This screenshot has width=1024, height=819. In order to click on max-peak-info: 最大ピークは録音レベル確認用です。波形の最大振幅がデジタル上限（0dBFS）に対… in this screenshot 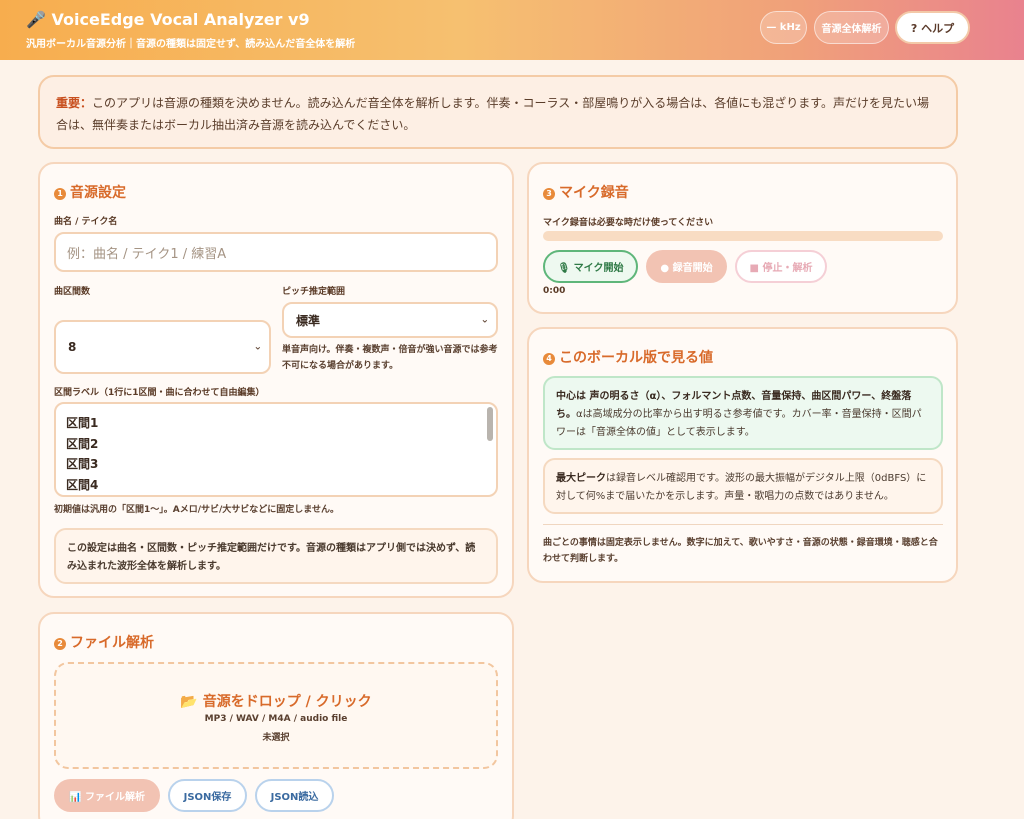, I will do `click(743, 486)`.